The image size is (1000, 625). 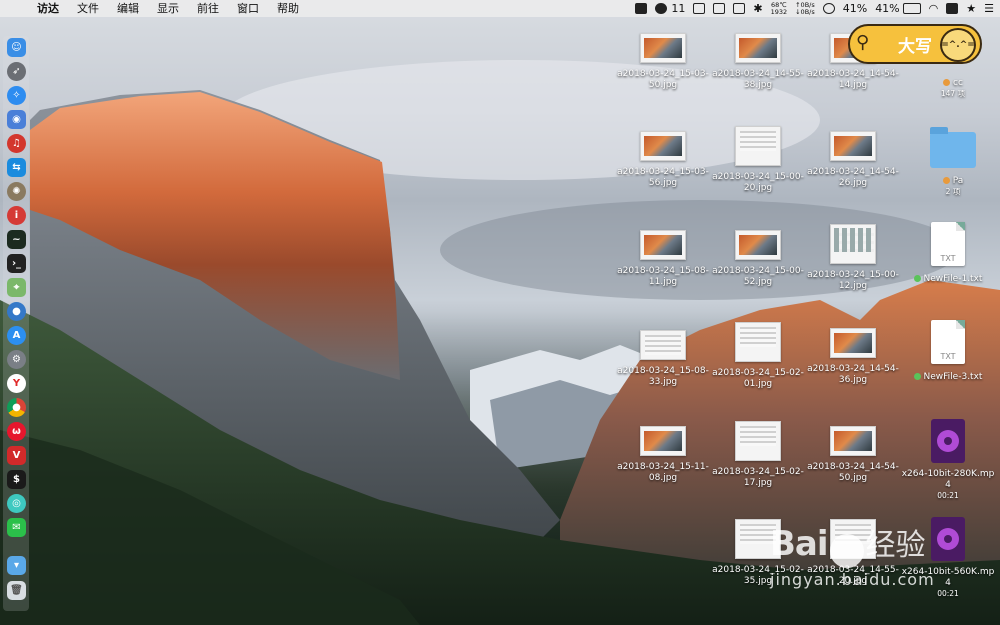 What do you see at coordinates (948, 377) in the screenshot?
I see `file-name: NewFile-3.txt` at bounding box center [948, 377].